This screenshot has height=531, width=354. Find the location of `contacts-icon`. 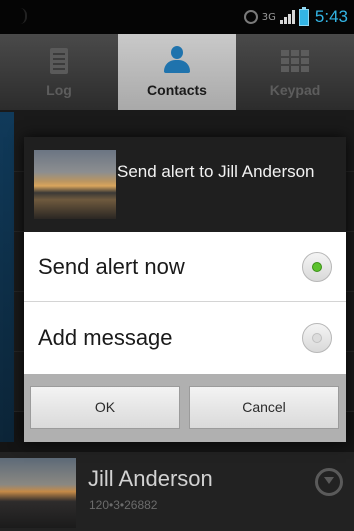

contacts-icon is located at coordinates (177, 61).